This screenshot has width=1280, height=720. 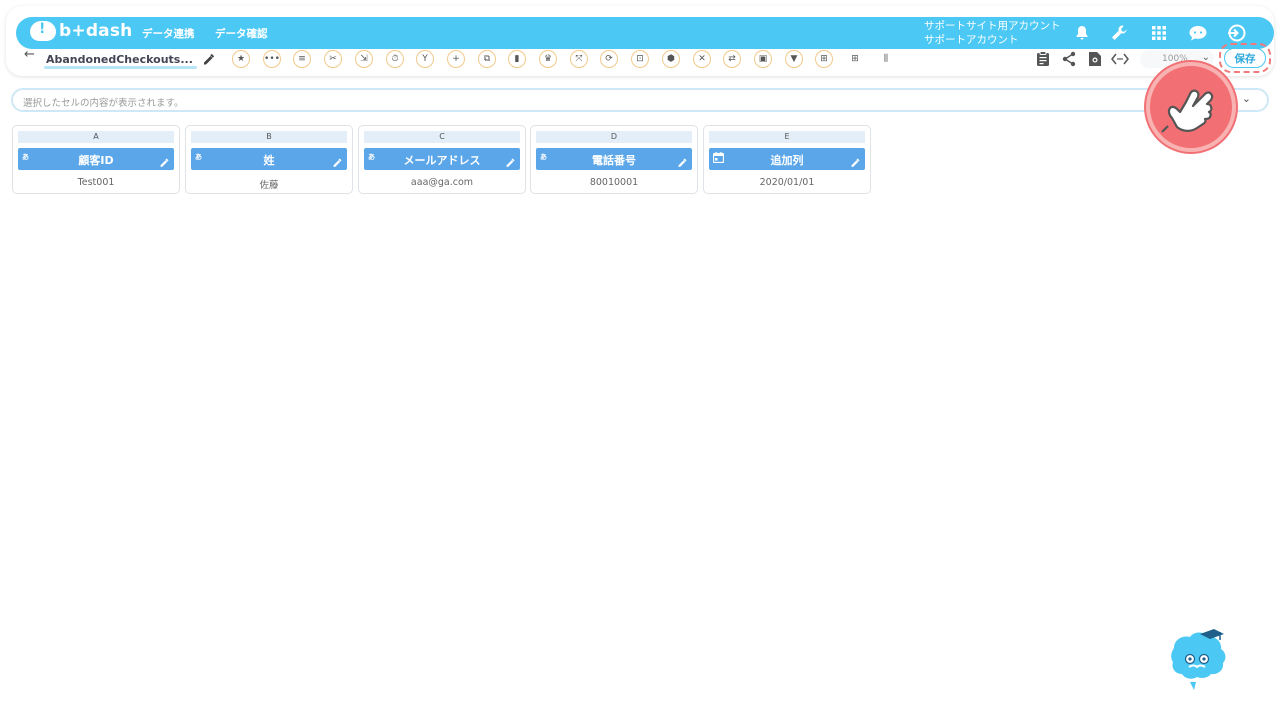 I want to click on zoom-value: 100%, so click(x=1175, y=59).